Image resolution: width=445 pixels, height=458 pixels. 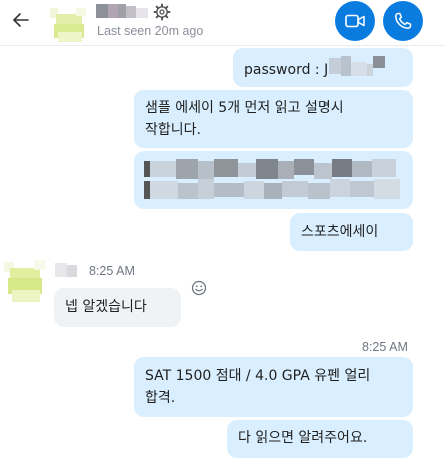 What do you see at coordinates (340, 232) in the screenshot?
I see `message-text: 스포츠에세이` at bounding box center [340, 232].